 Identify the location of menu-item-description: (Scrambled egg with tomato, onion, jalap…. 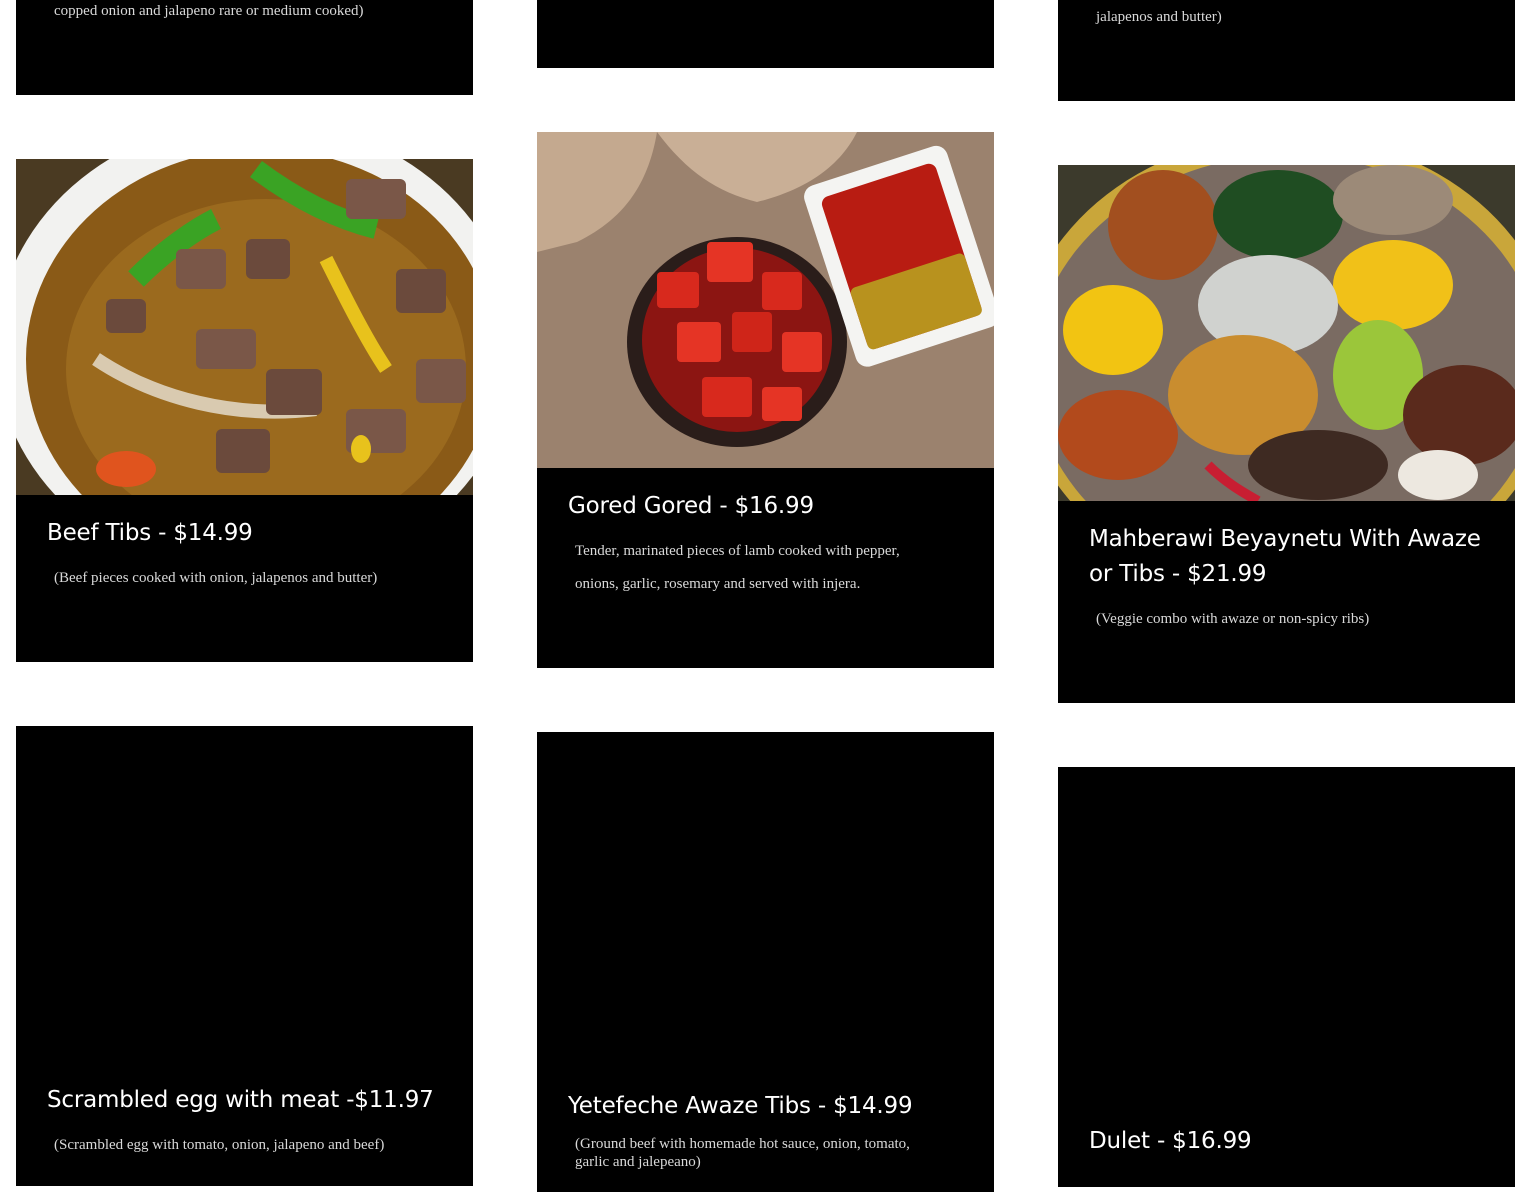
(219, 1145).